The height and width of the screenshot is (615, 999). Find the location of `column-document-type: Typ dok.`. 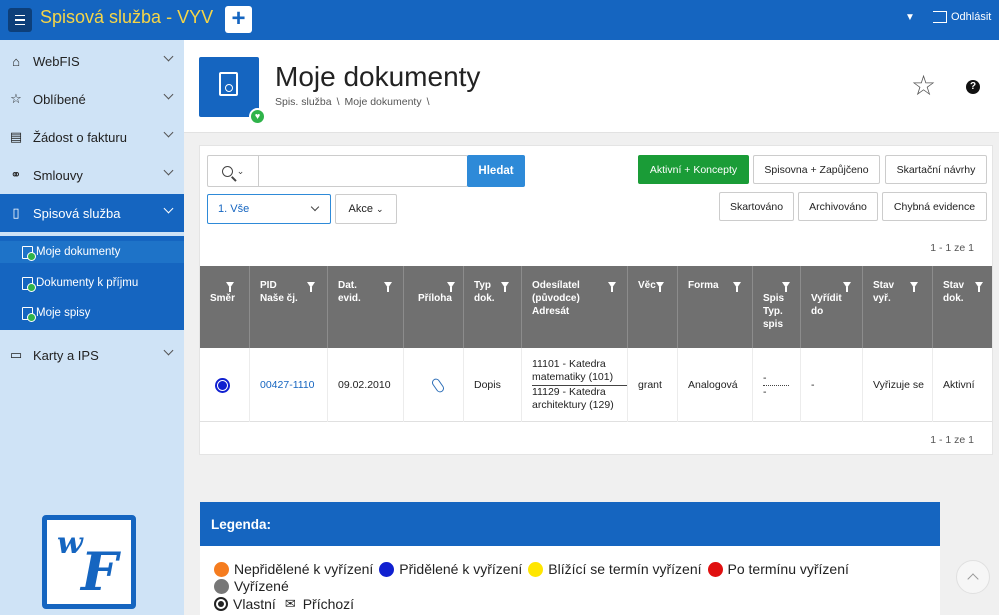

column-document-type: Typ dok. is located at coordinates (493, 307).